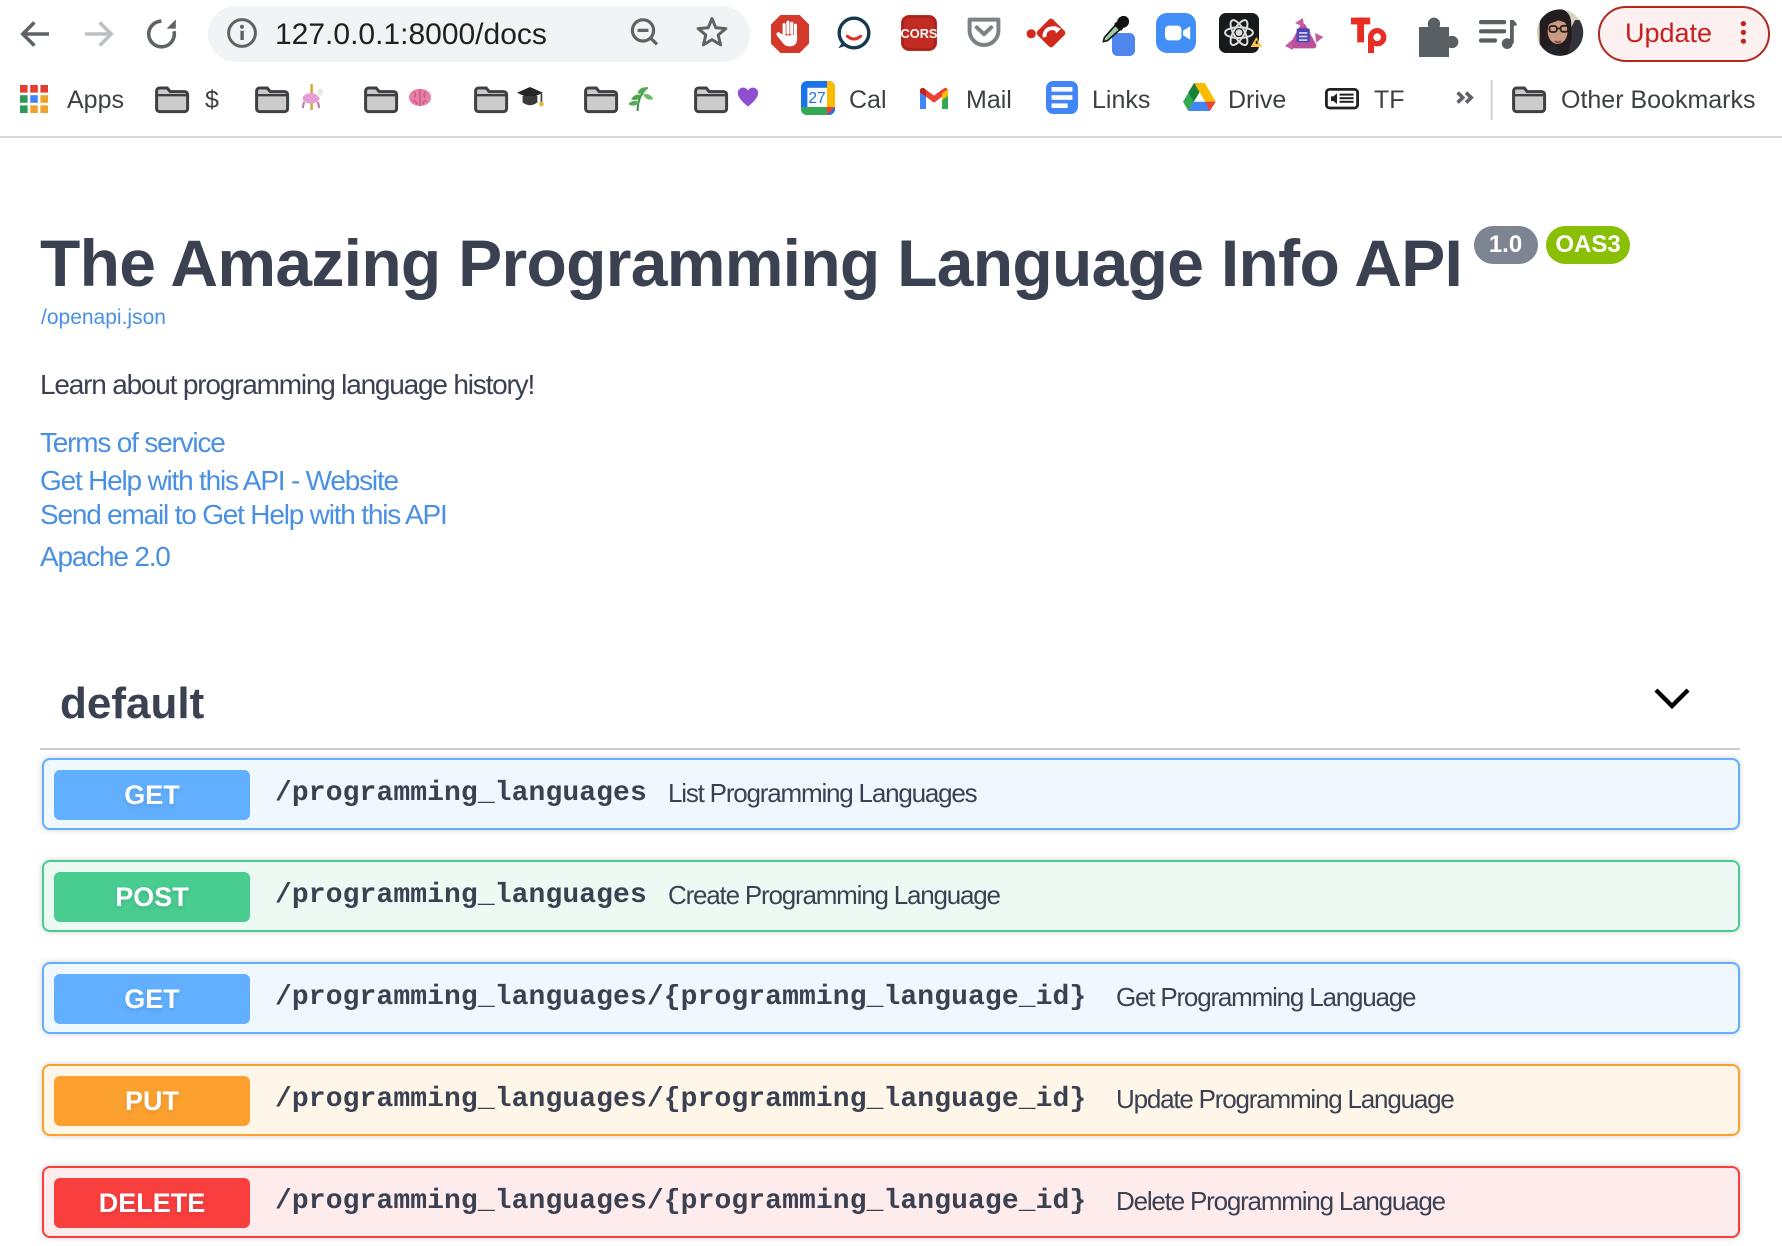  I want to click on svg-text: CORS, so click(919, 33).